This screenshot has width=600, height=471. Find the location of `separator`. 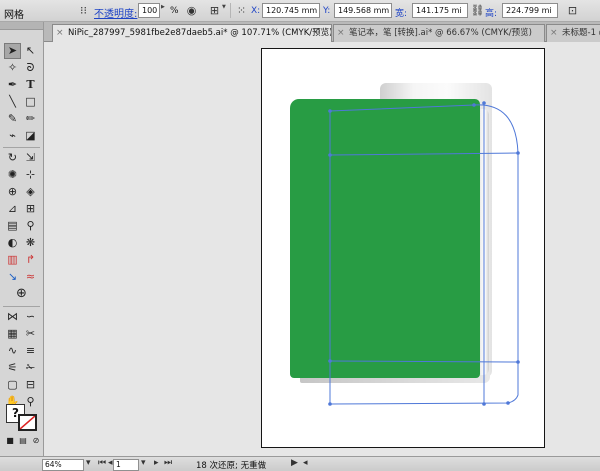

separator is located at coordinates (230, 10).